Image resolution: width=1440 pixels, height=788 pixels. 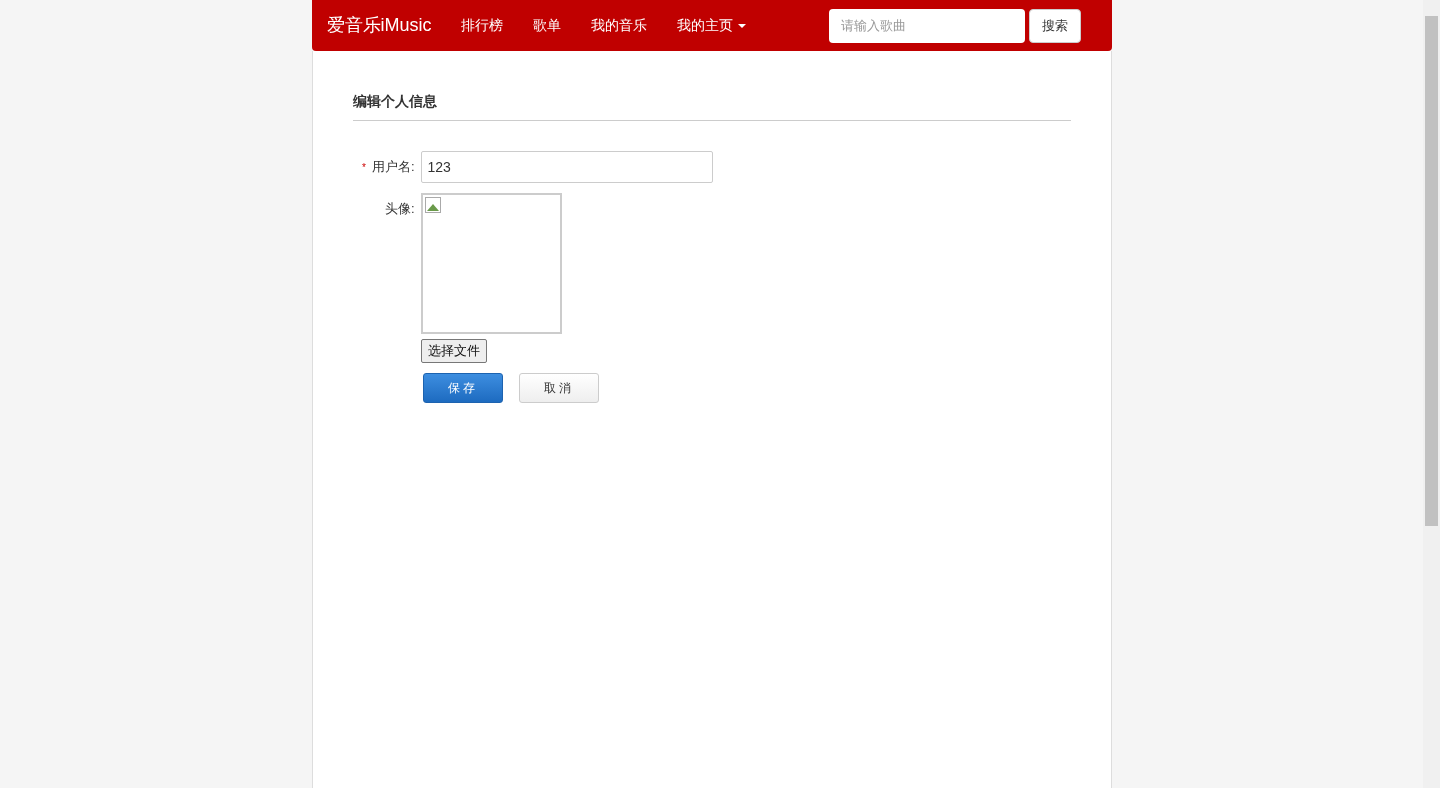 What do you see at coordinates (926, 25) in the screenshot?
I see `search-field: 请输入歌曲` at bounding box center [926, 25].